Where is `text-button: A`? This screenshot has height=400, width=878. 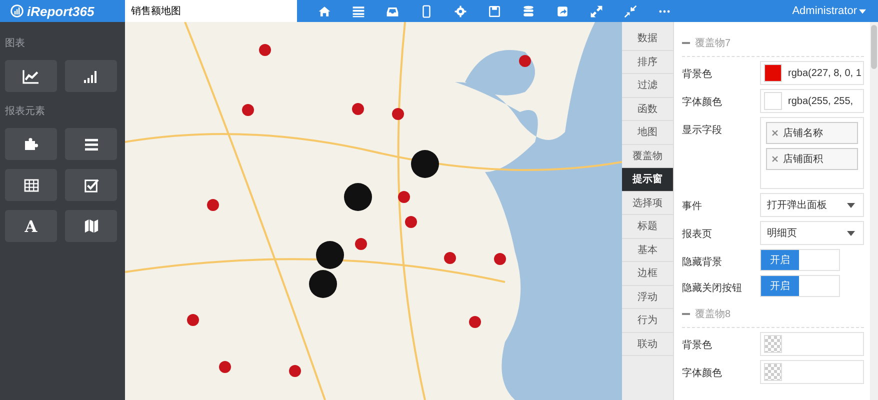 text-button: A is located at coordinates (31, 226).